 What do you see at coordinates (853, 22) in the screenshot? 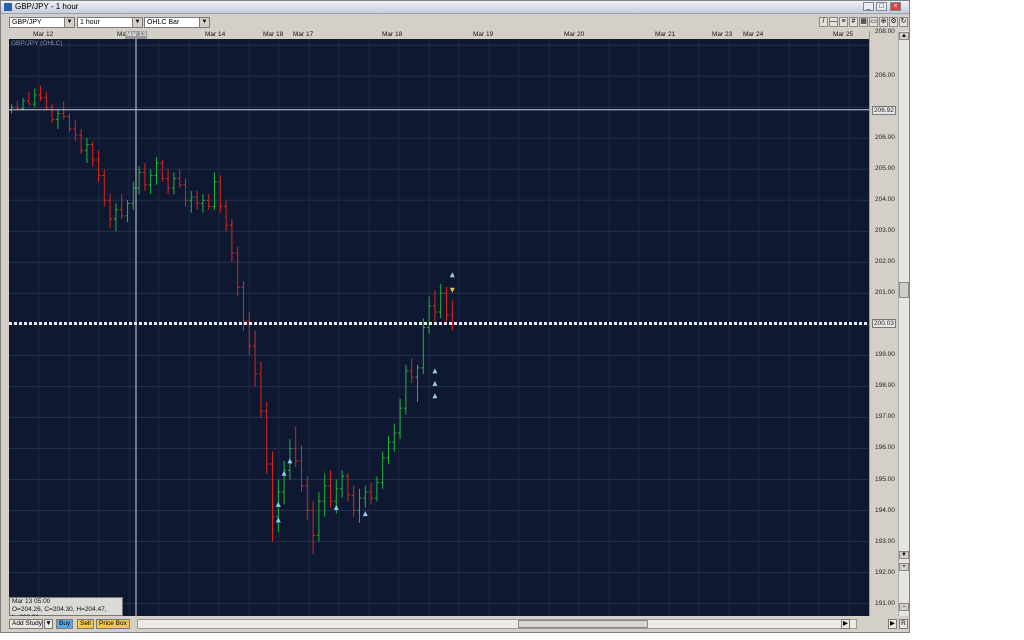
I see `grid-icon: #` at bounding box center [853, 22].